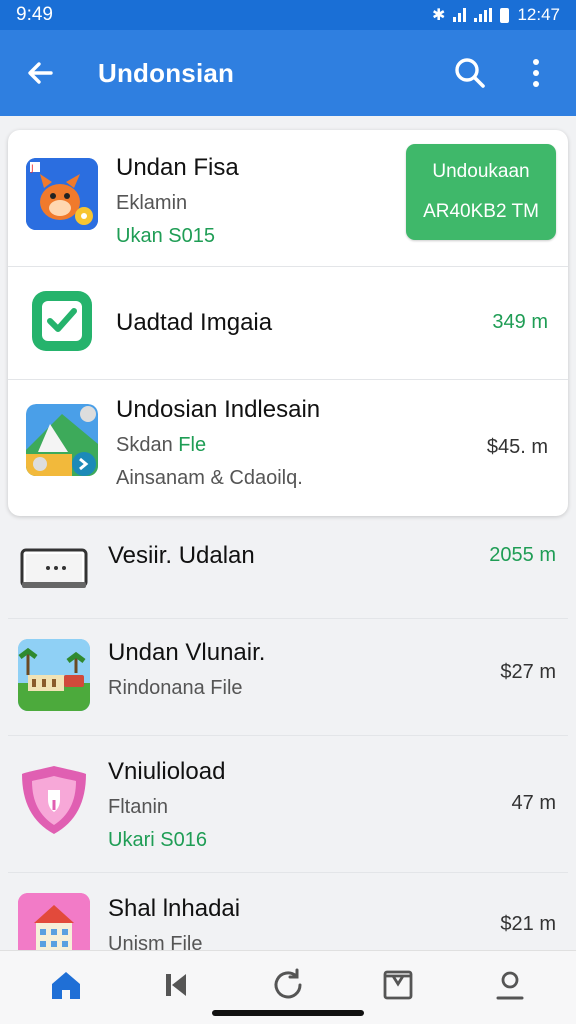 Image resolution: width=576 pixels, height=1024 pixels. What do you see at coordinates (288, 677) in the screenshot?
I see `list-item: Undan Vlunair. Rindonana File $27 m` at bounding box center [288, 677].